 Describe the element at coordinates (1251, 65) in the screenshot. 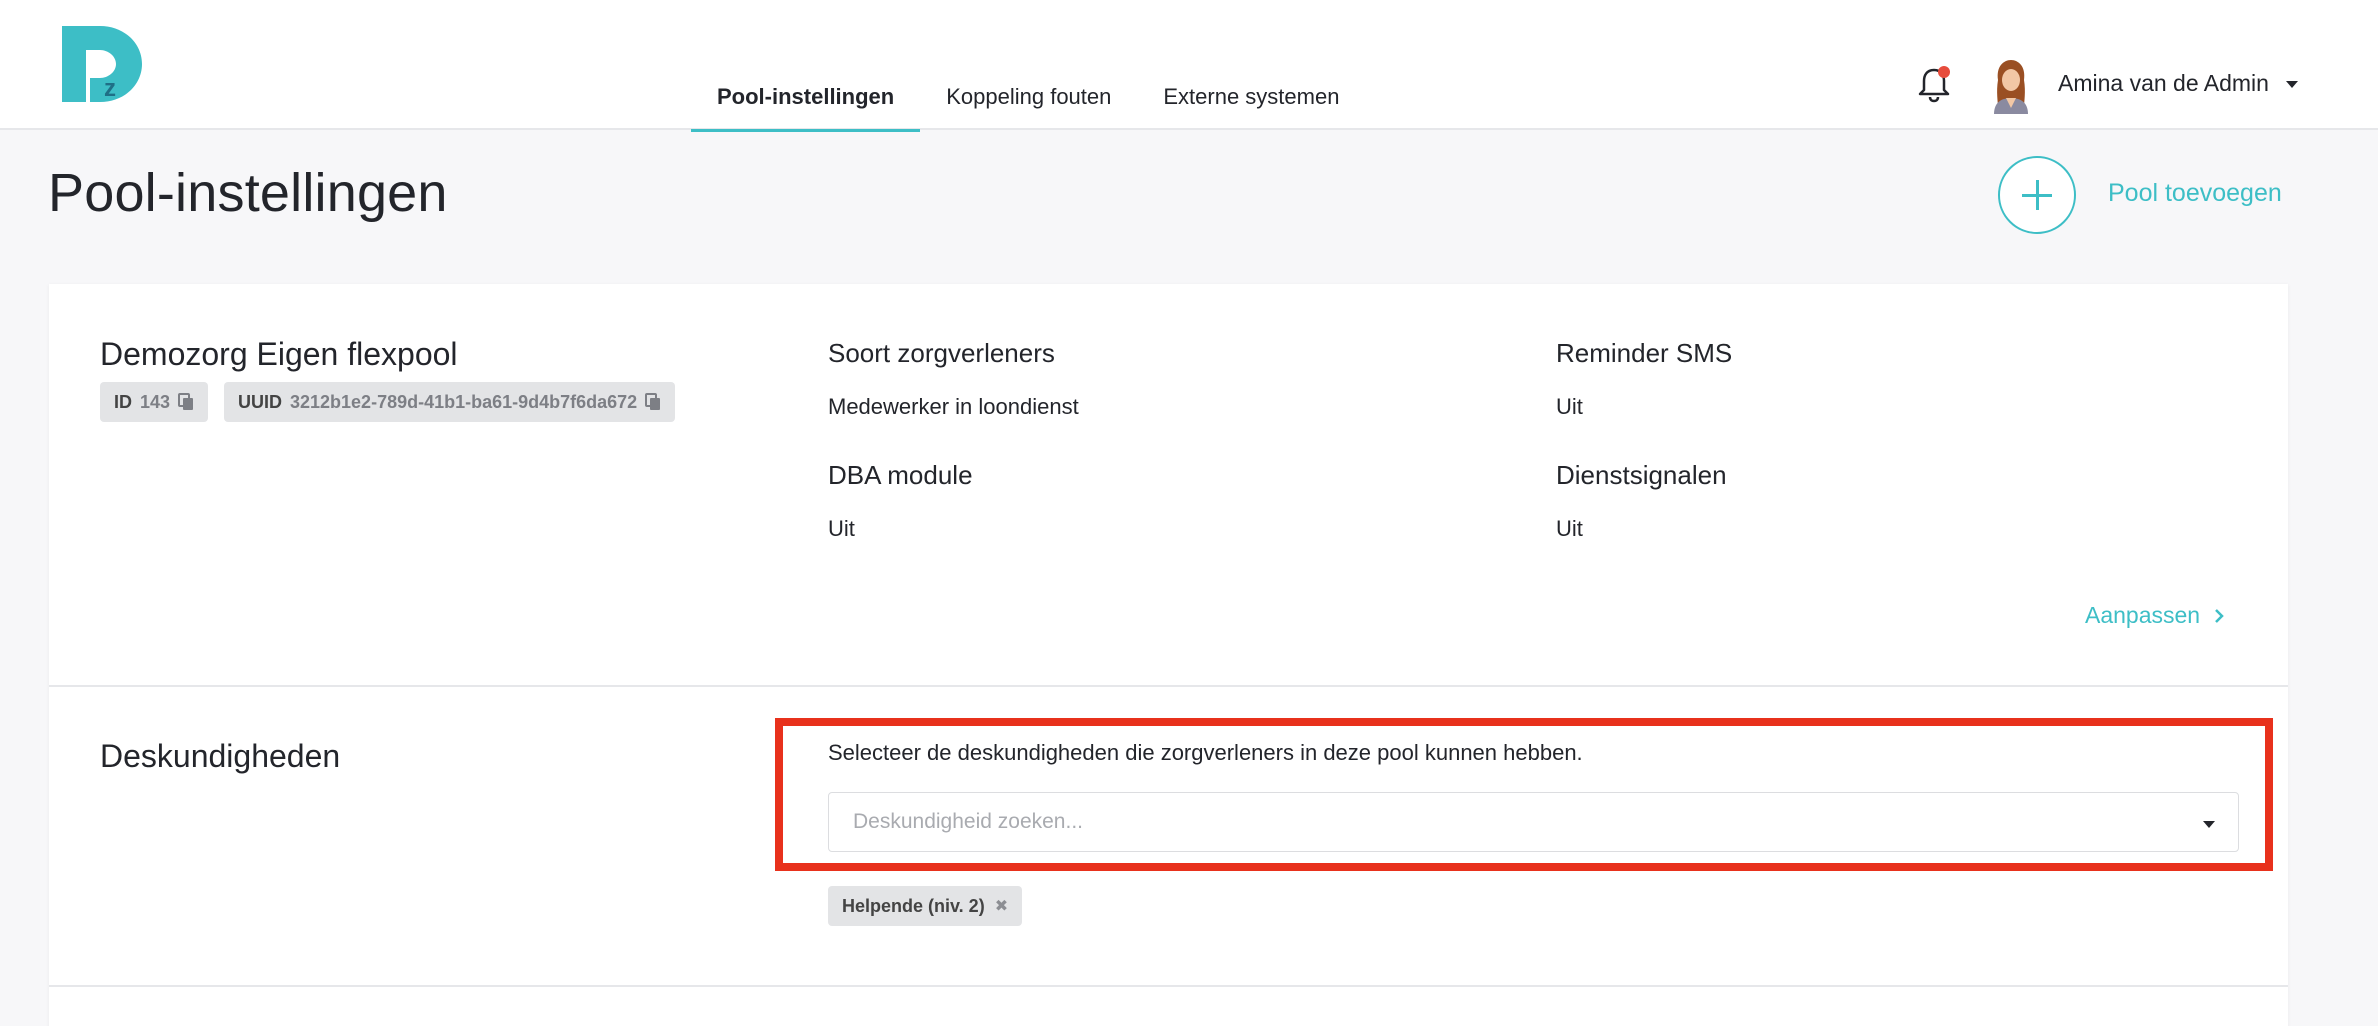

I see `tab-externe-systemen: Externe systemen` at that location.